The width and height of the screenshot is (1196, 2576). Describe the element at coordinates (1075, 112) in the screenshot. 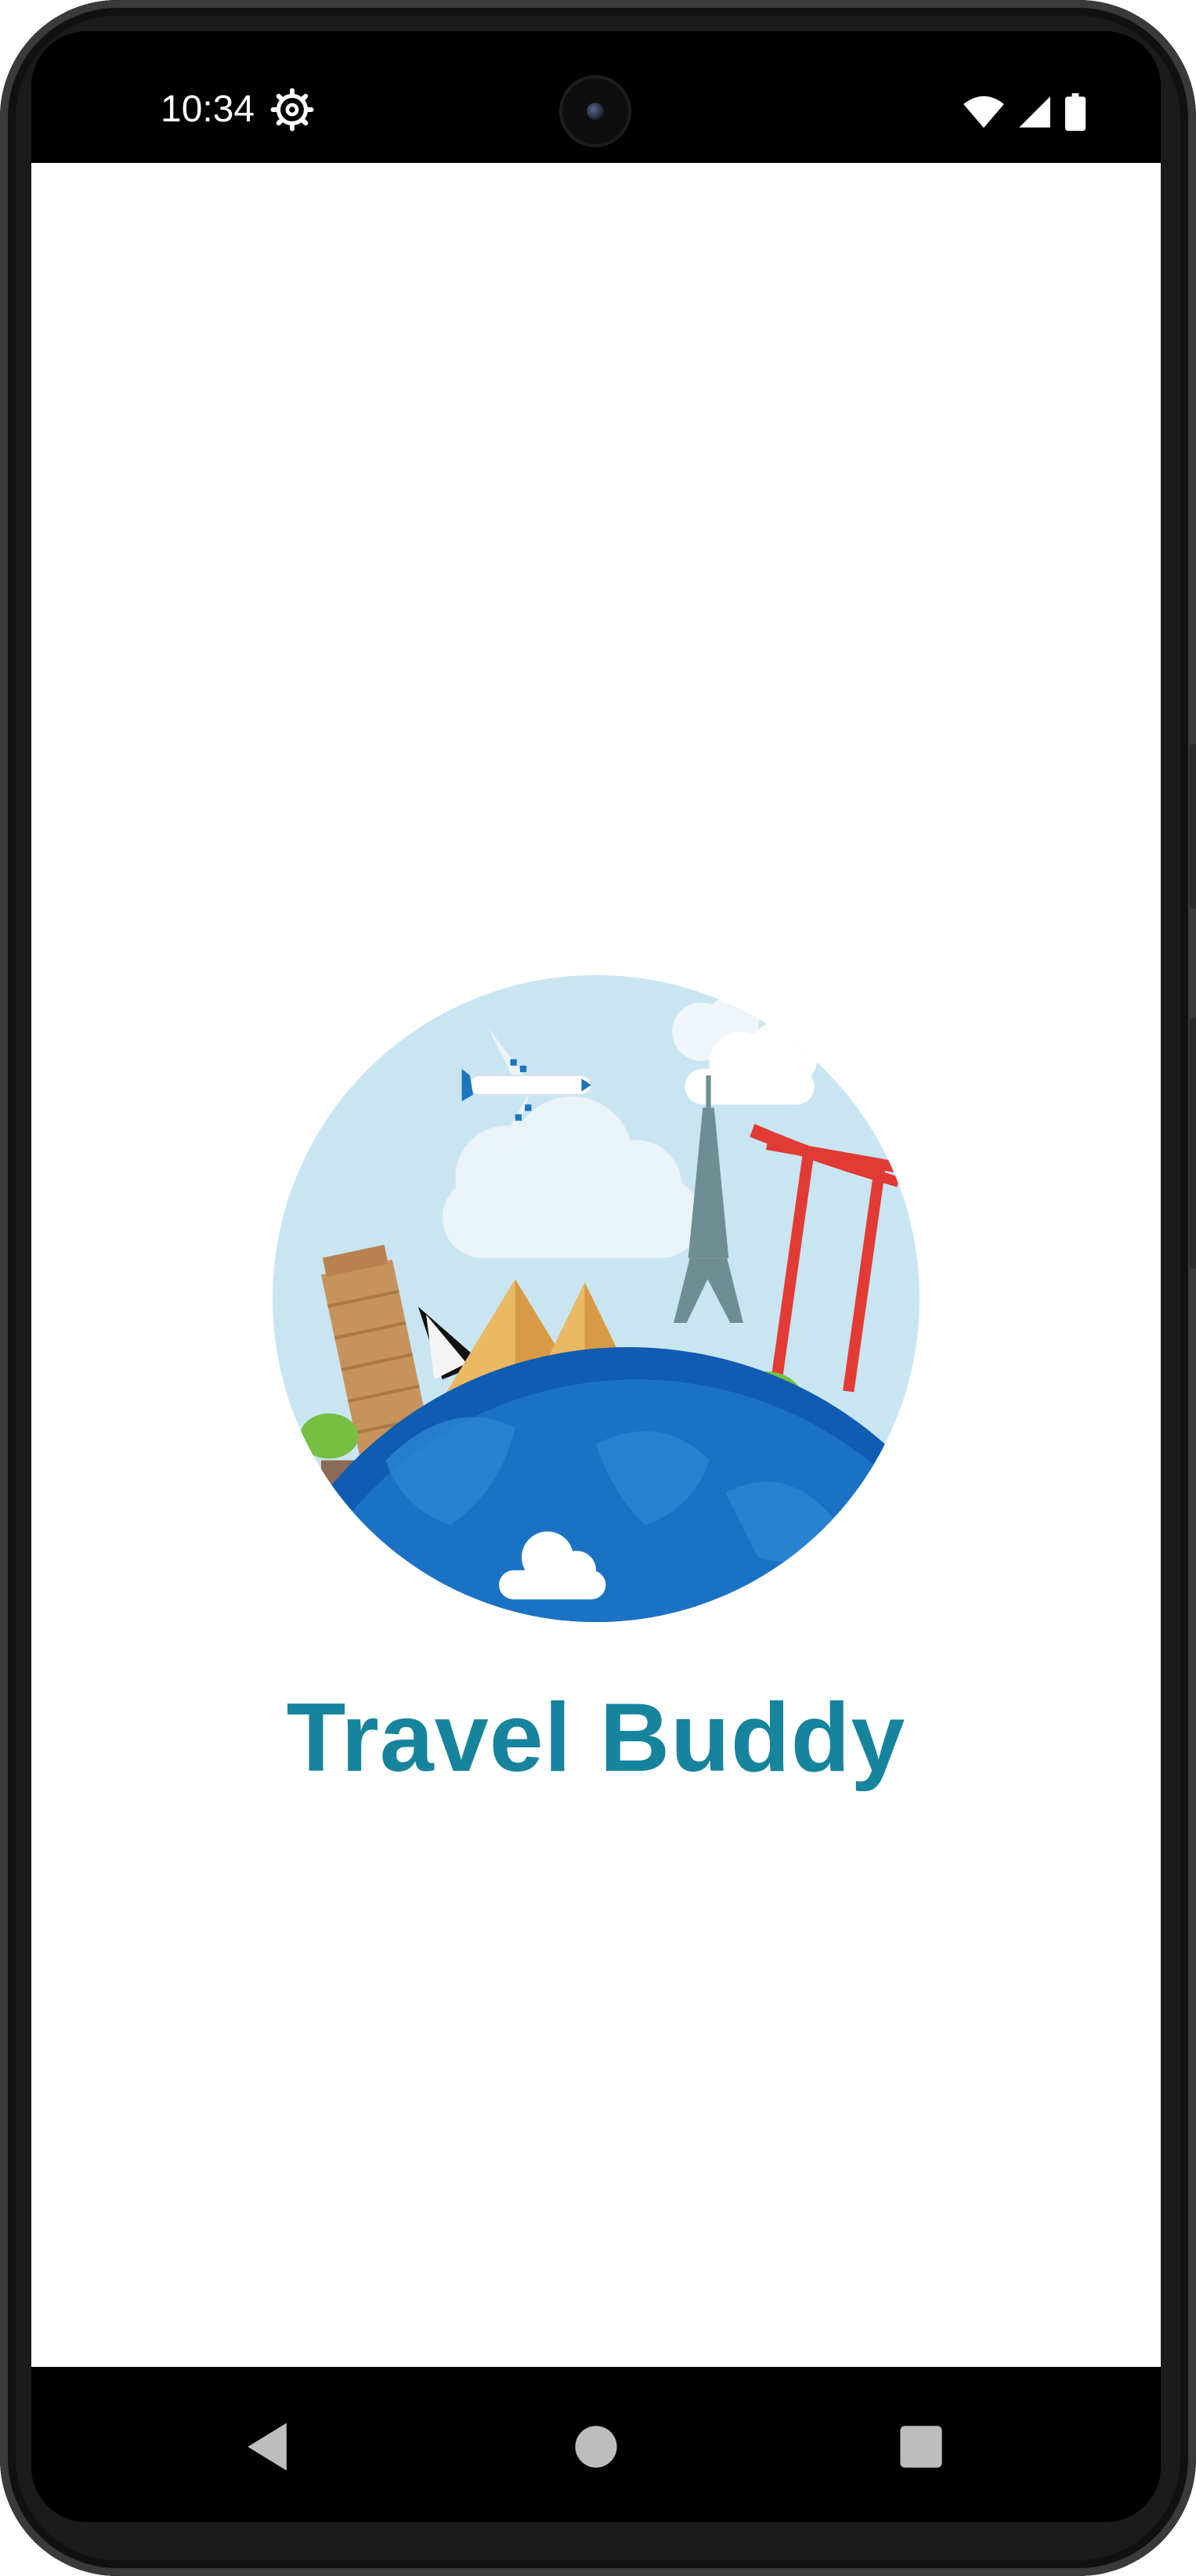

I see `battery-icon` at that location.